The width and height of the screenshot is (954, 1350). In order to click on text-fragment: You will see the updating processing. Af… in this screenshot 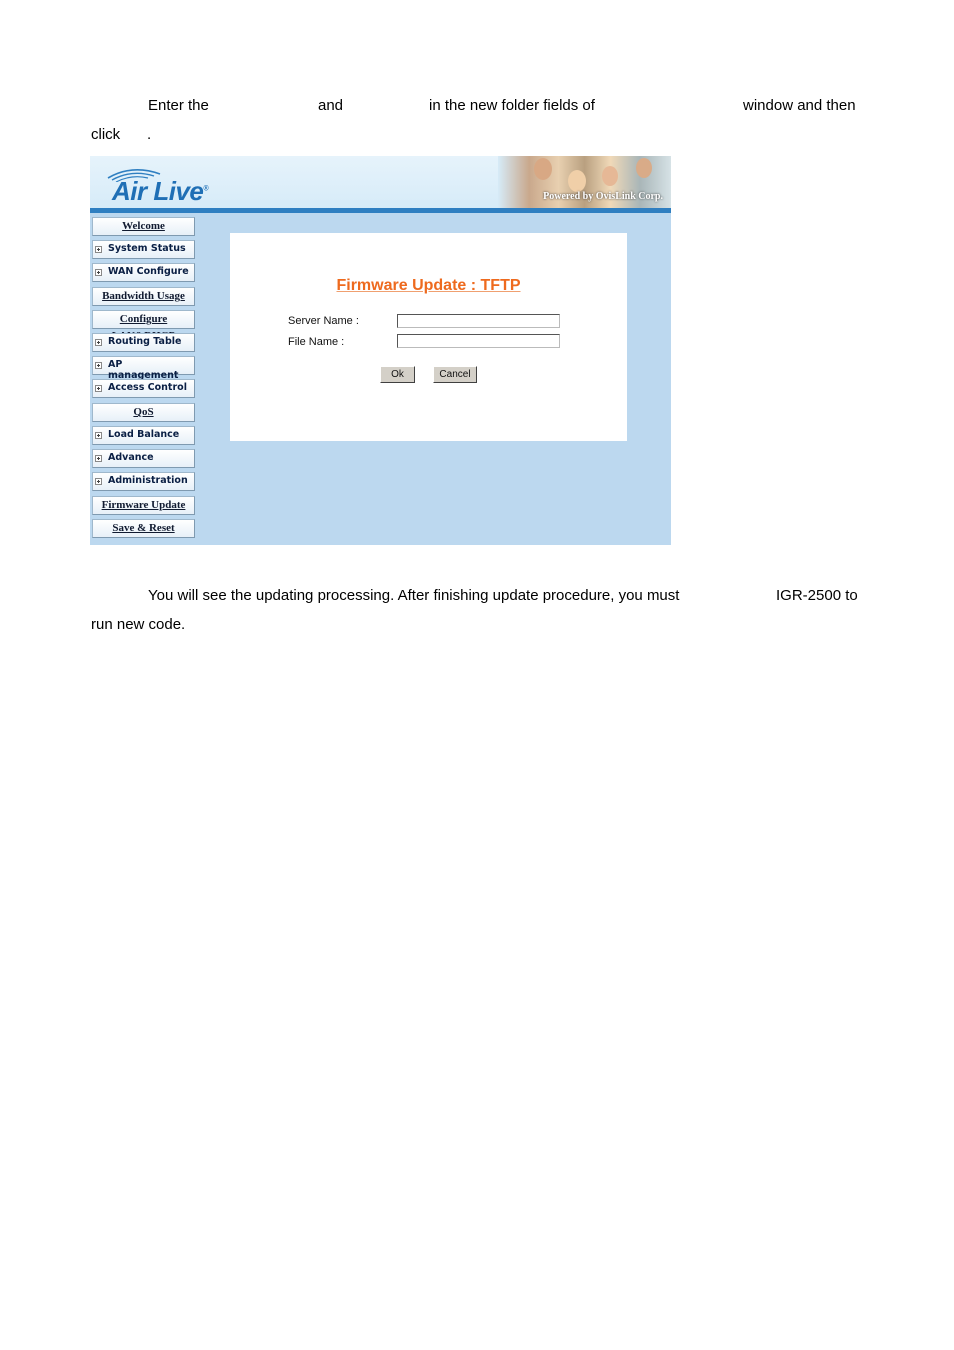, I will do `click(414, 595)`.